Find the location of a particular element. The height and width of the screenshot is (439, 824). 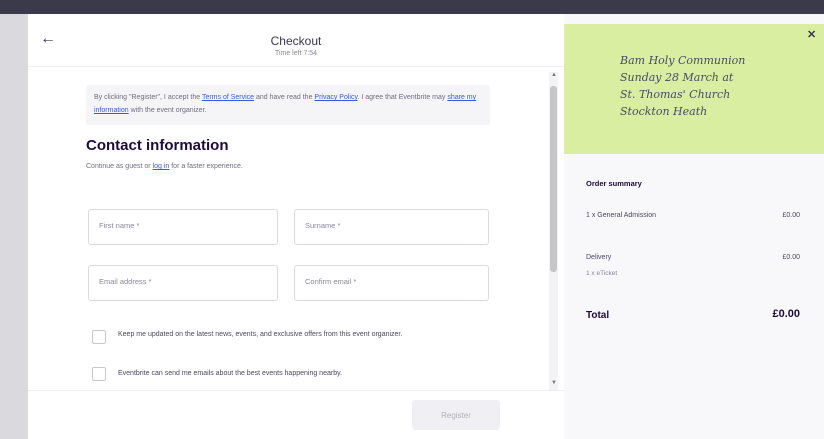

terms-of-service-link: Terms of Service is located at coordinates (228, 97).